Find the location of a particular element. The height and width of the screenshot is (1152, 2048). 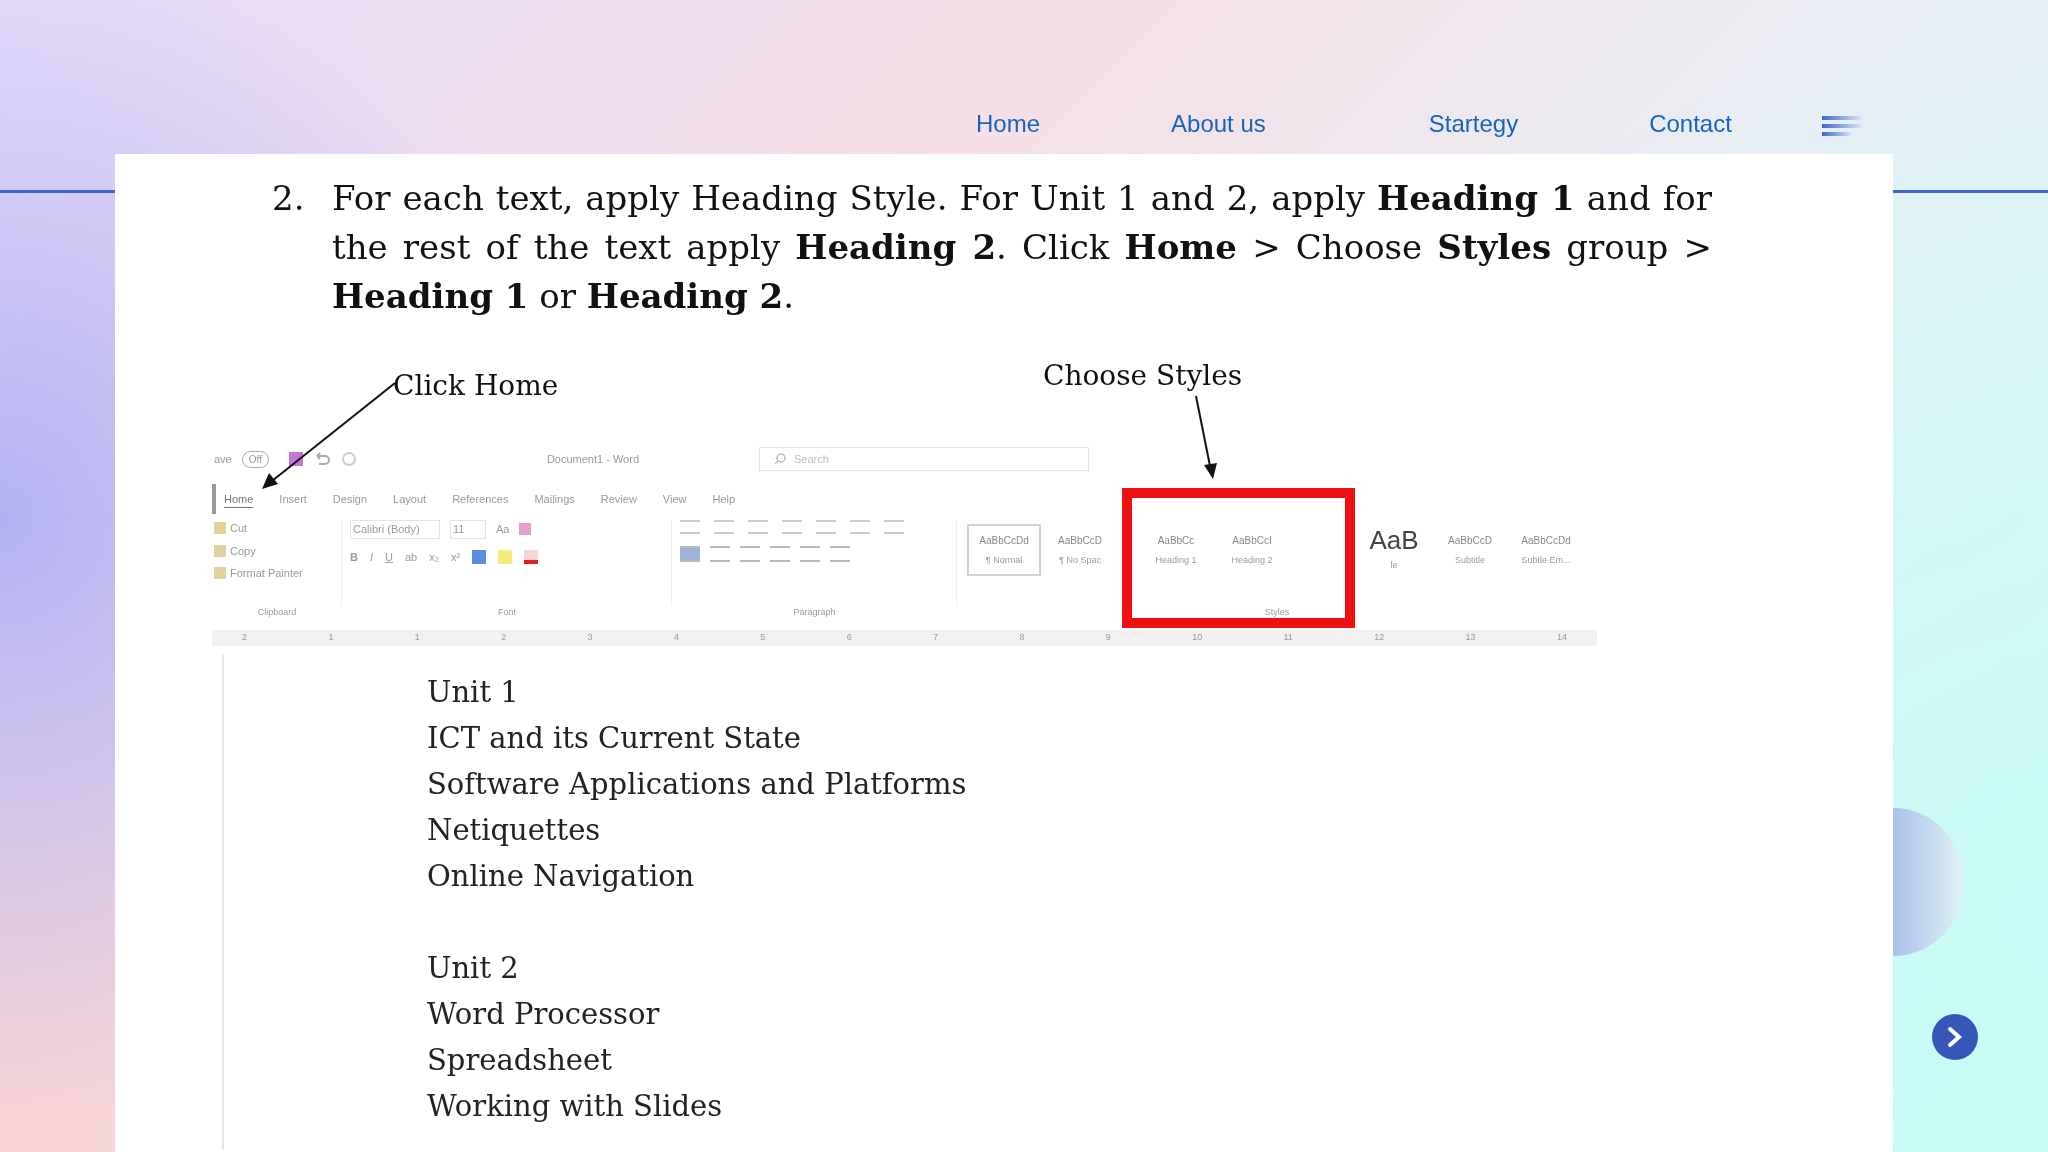

style-preview: AaB is located at coordinates (1394, 540).